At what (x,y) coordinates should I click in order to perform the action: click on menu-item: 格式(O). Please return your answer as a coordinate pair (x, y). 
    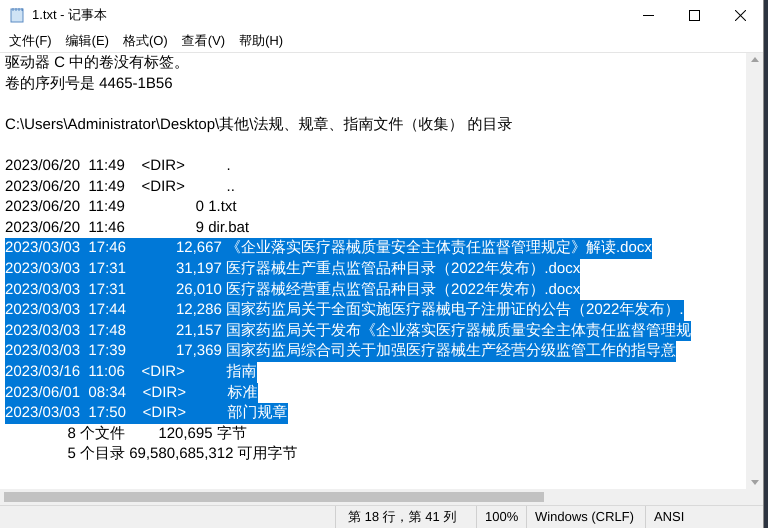
    Looking at the image, I should click on (145, 41).